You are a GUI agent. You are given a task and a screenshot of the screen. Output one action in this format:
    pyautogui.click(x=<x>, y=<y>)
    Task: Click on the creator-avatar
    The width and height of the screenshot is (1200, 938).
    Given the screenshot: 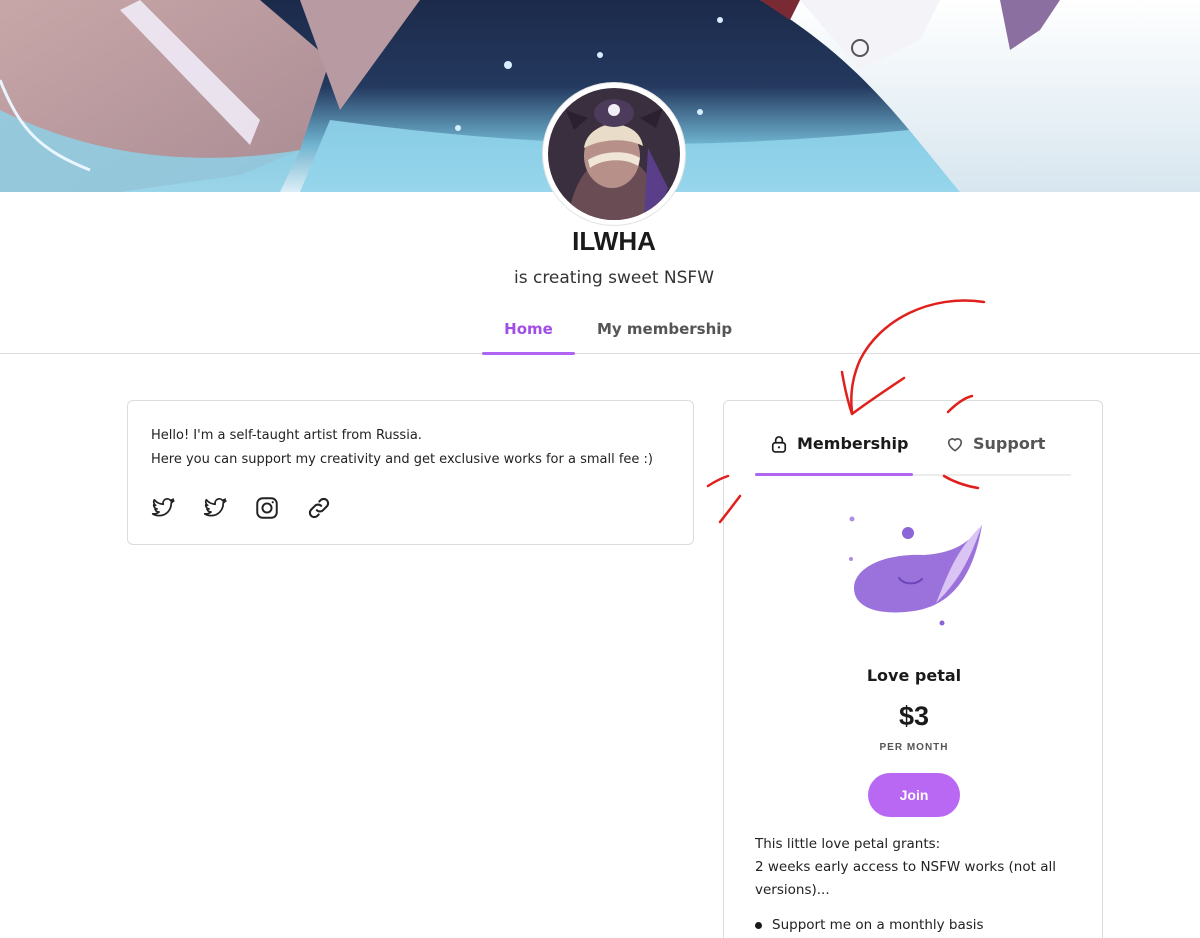 What is the action you would take?
    pyautogui.click(x=614, y=154)
    